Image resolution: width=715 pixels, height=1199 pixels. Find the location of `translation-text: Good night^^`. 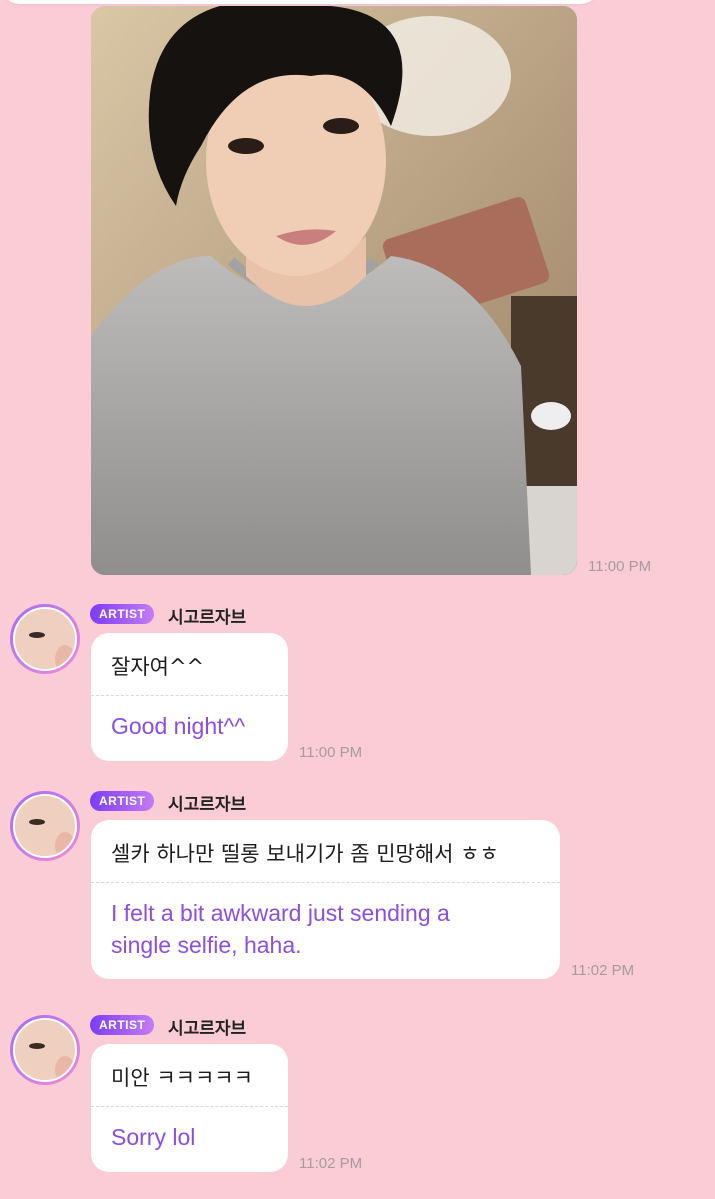

translation-text: Good night^^ is located at coordinates (178, 726).